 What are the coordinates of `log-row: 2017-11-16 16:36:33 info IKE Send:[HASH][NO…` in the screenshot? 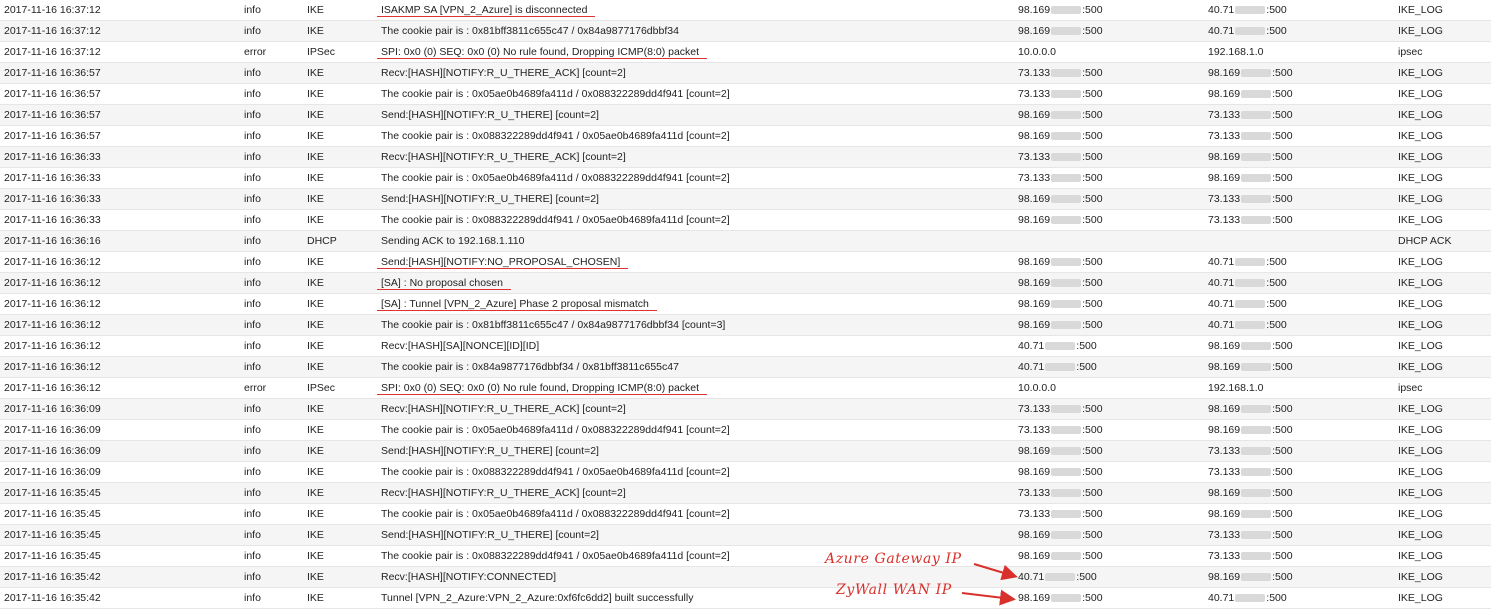 It's located at (745, 199).